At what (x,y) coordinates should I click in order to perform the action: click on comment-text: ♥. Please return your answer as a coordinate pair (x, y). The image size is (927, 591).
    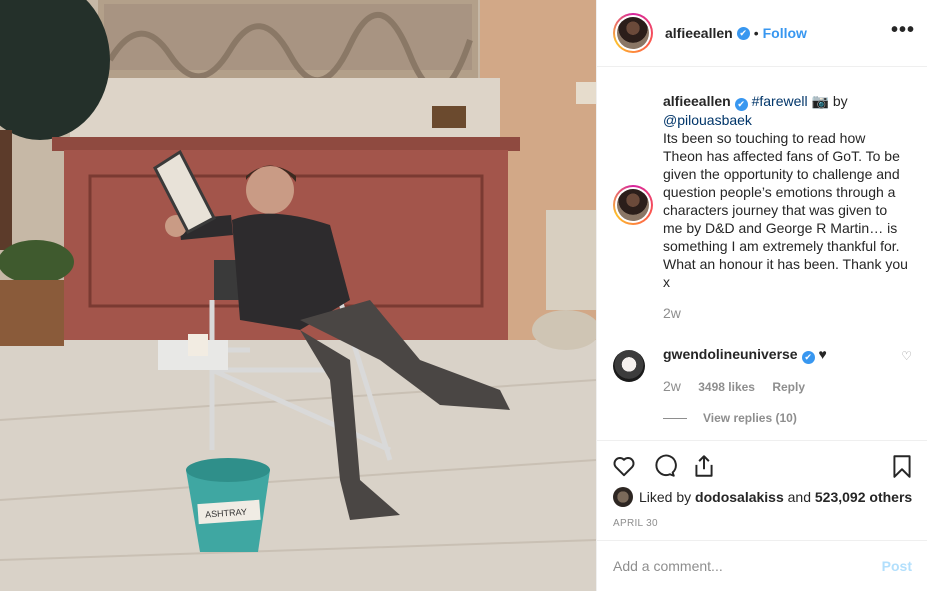
    Looking at the image, I should click on (822, 354).